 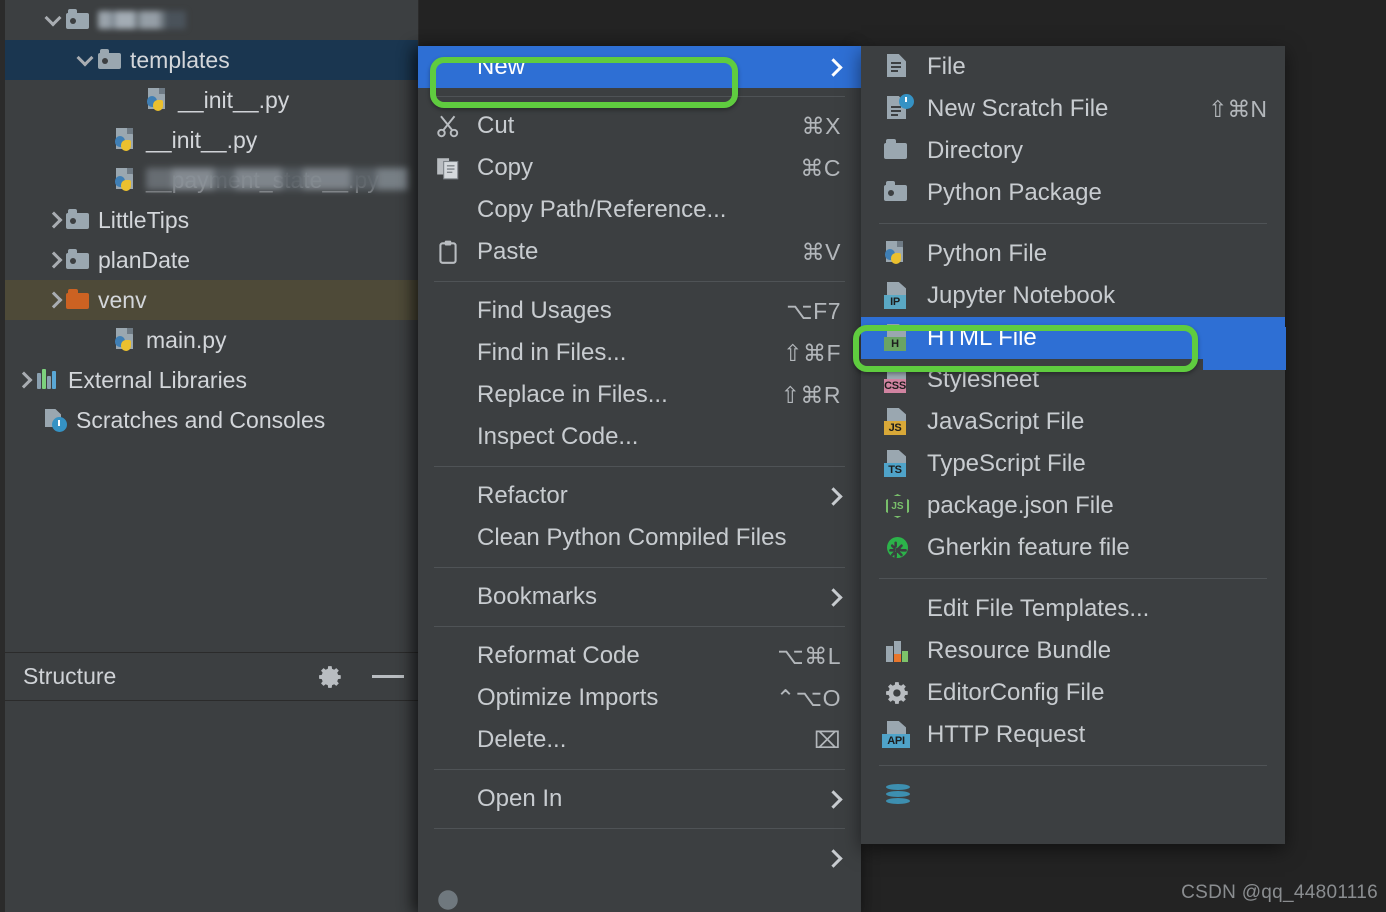 I want to click on submenu-item-package-json-file: JS package.json File, so click(x=1073, y=506).